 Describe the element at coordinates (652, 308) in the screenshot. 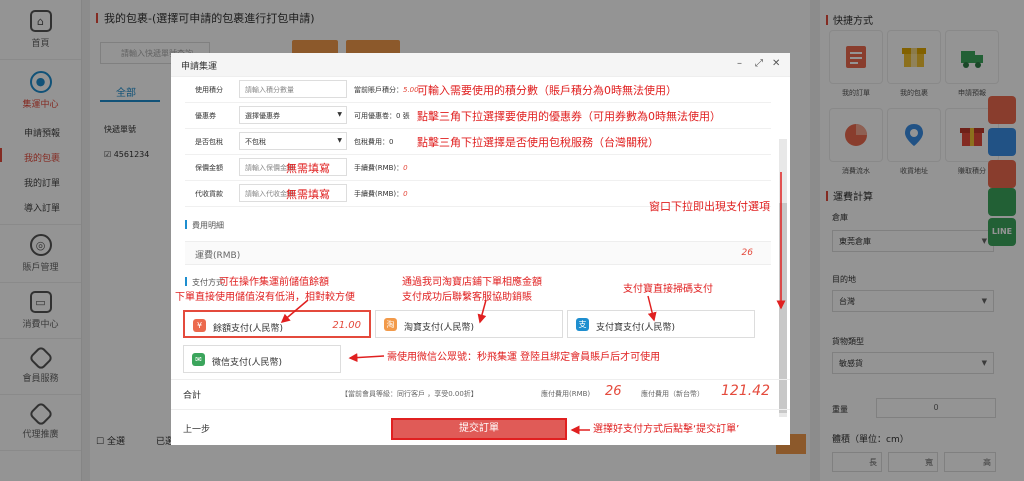

I see `arrow-alipay` at that location.